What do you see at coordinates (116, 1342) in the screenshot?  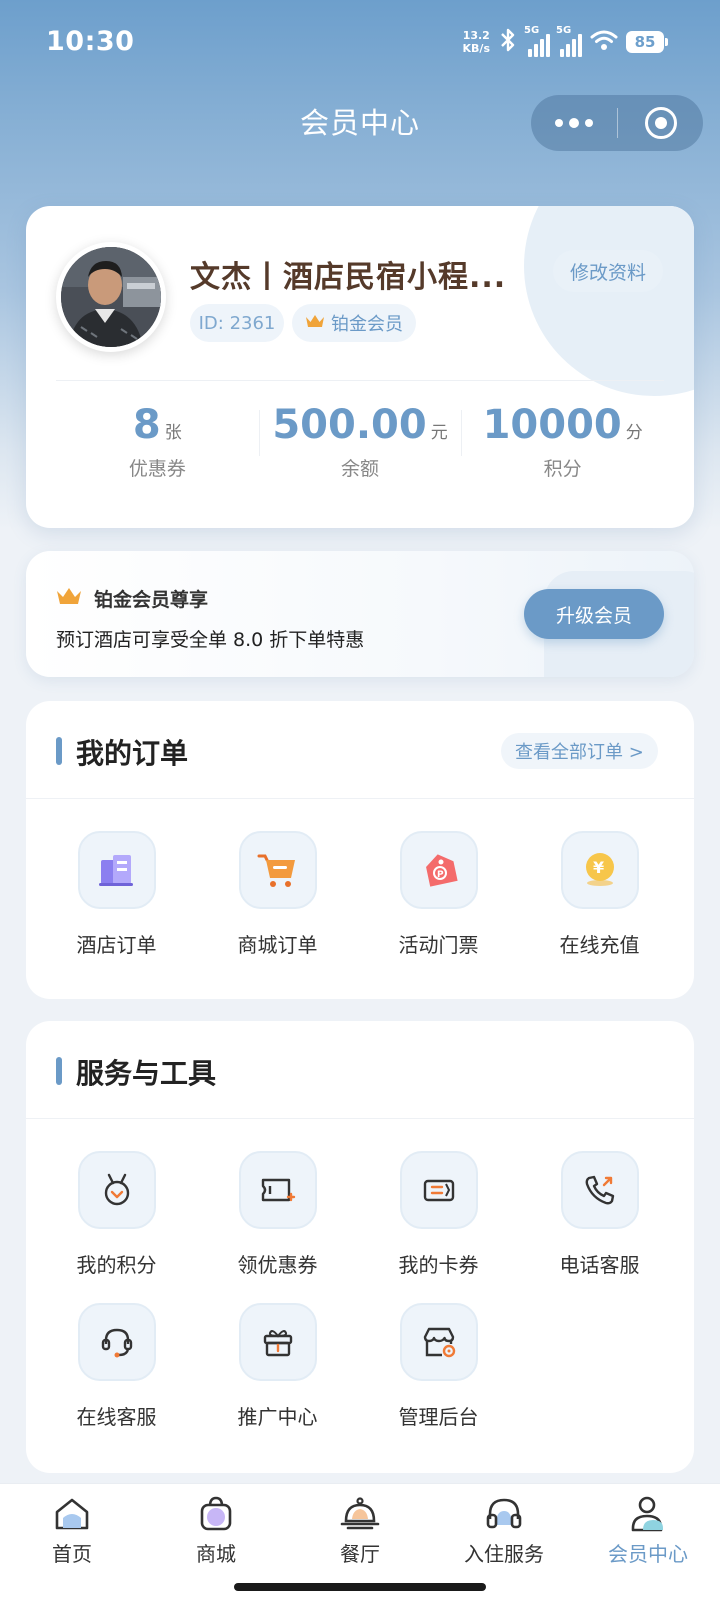 I see `headset-icon` at bounding box center [116, 1342].